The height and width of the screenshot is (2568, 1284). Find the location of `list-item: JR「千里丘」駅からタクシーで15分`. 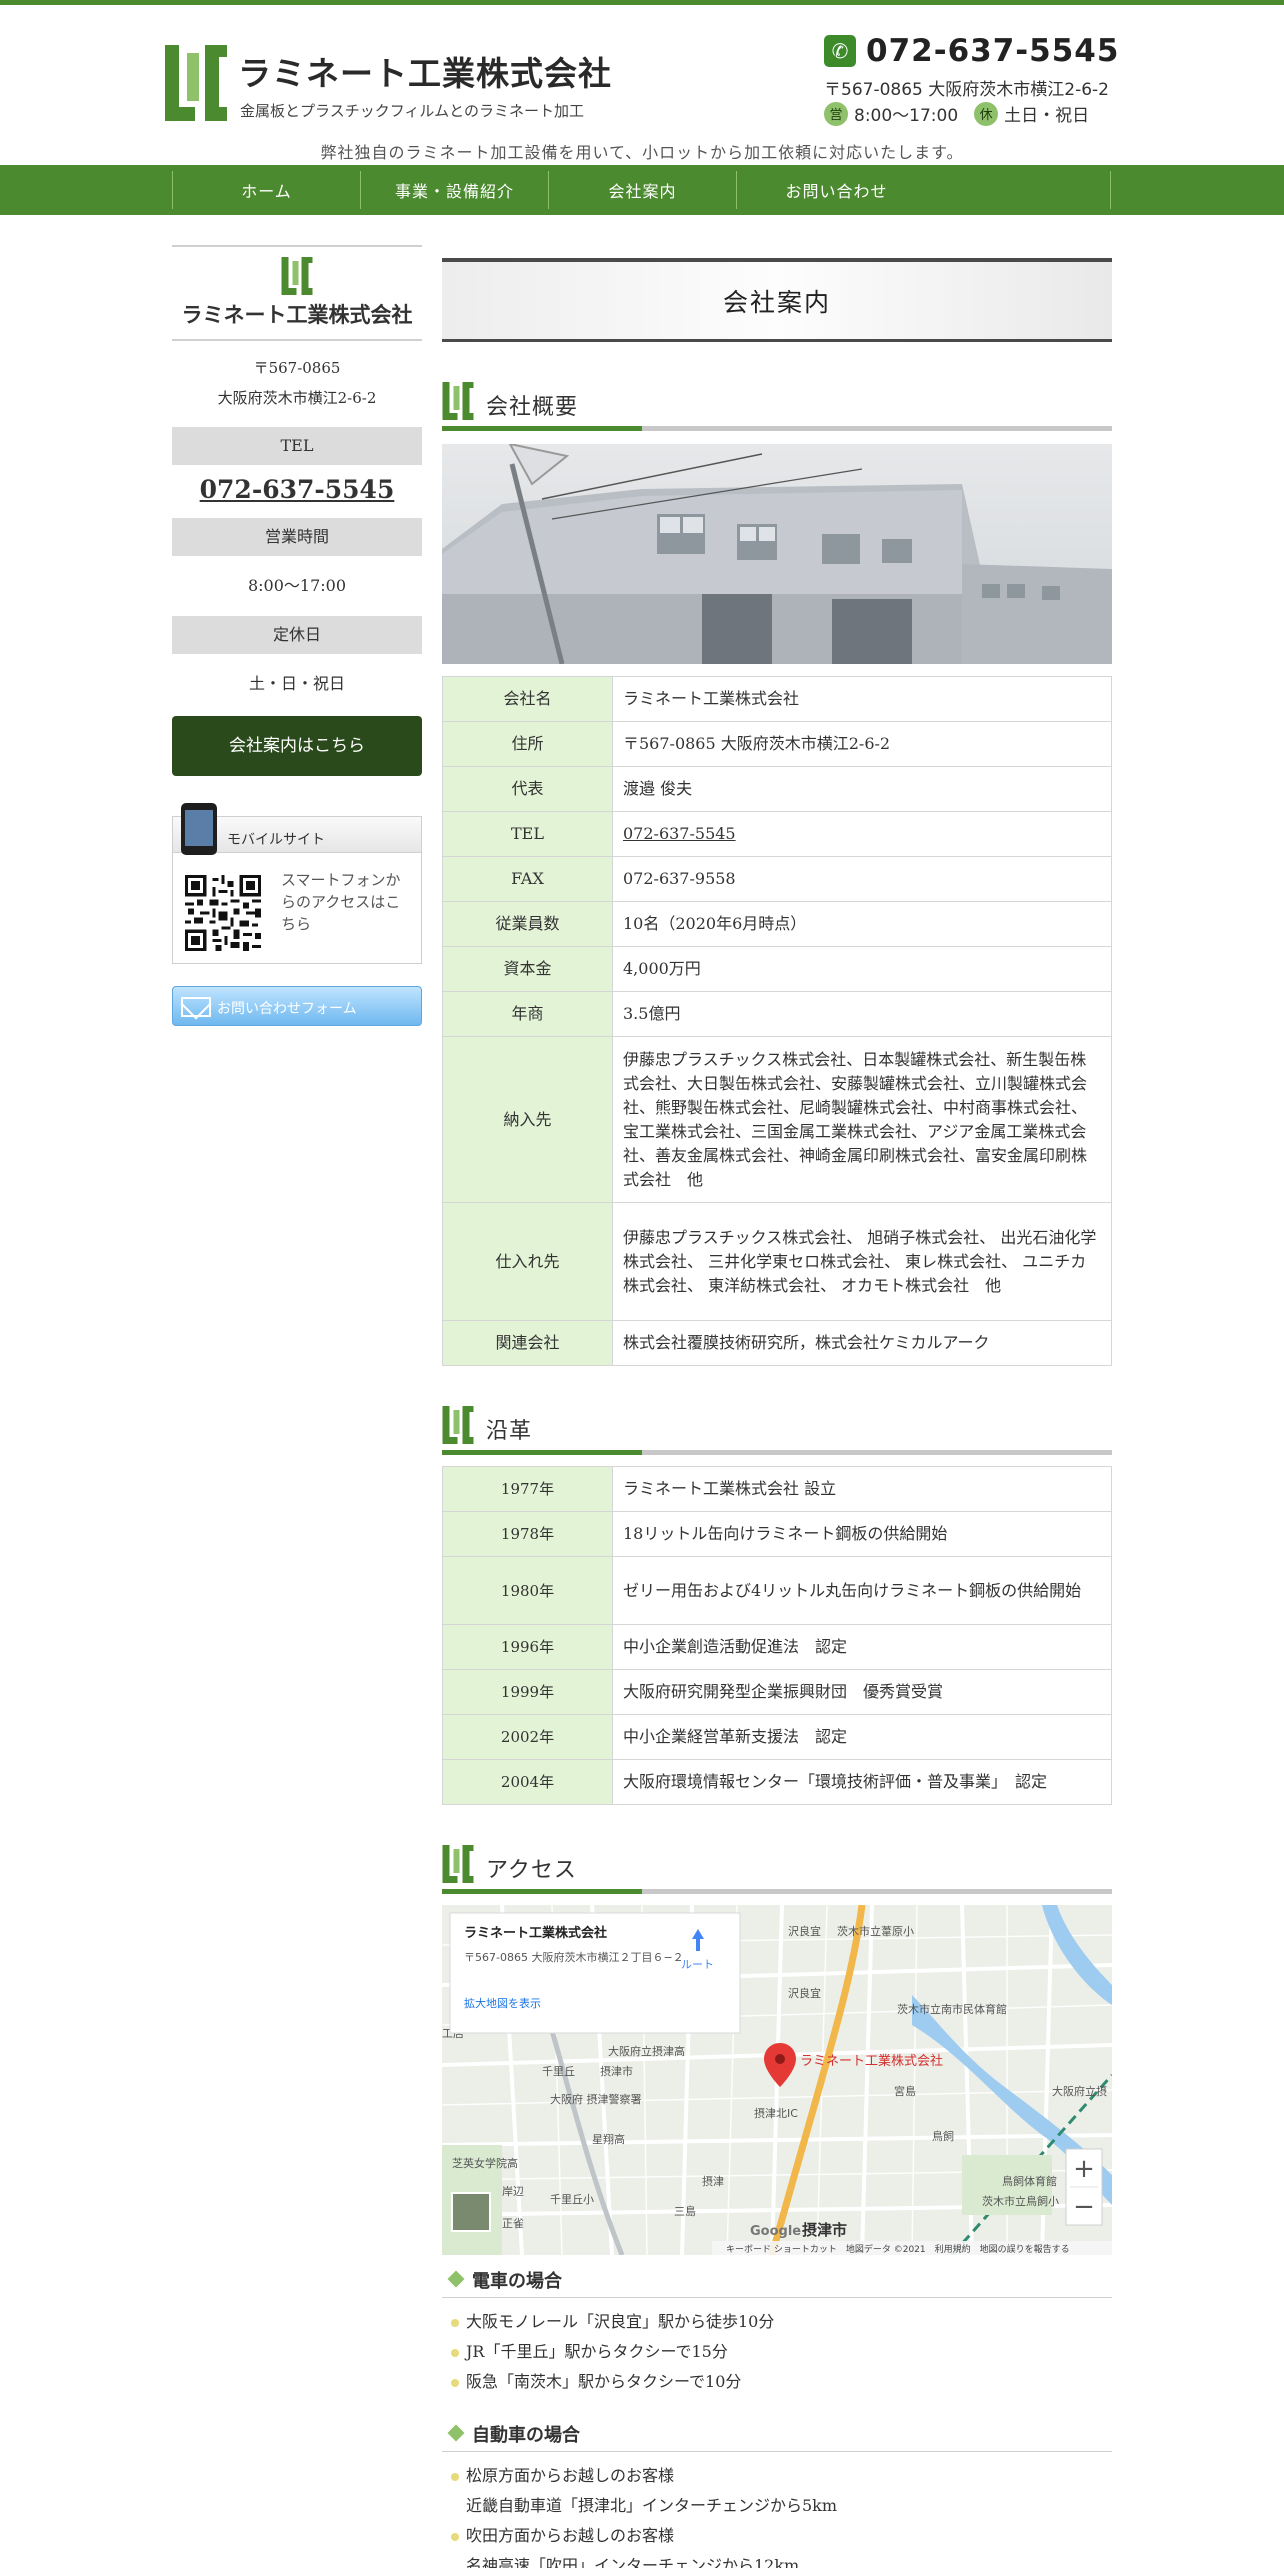

list-item: JR「千里丘」駅からタクシーで15分 is located at coordinates (777, 2352).